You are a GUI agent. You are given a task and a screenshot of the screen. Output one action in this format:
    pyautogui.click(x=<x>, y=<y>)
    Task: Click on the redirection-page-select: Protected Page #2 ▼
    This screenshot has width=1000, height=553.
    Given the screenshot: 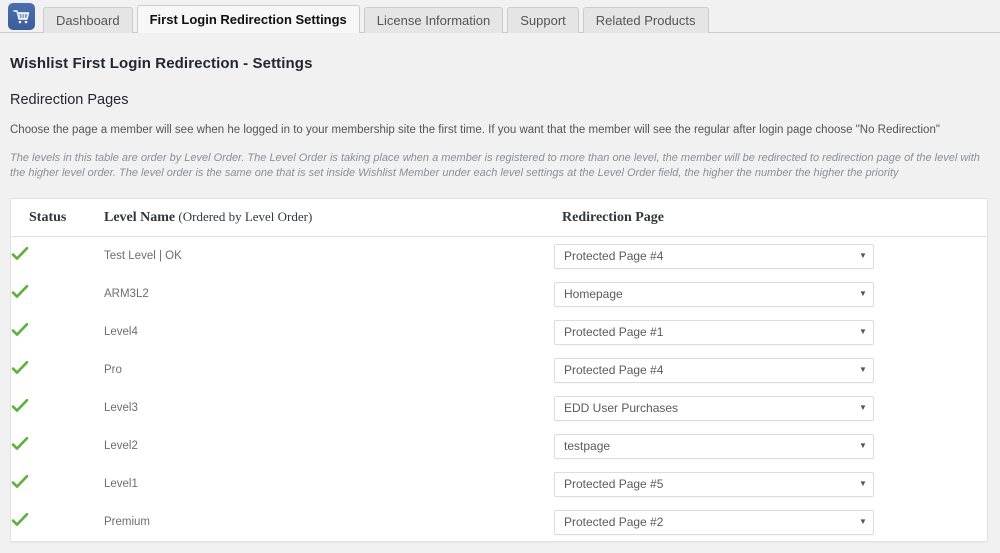 What is the action you would take?
    pyautogui.click(x=714, y=522)
    